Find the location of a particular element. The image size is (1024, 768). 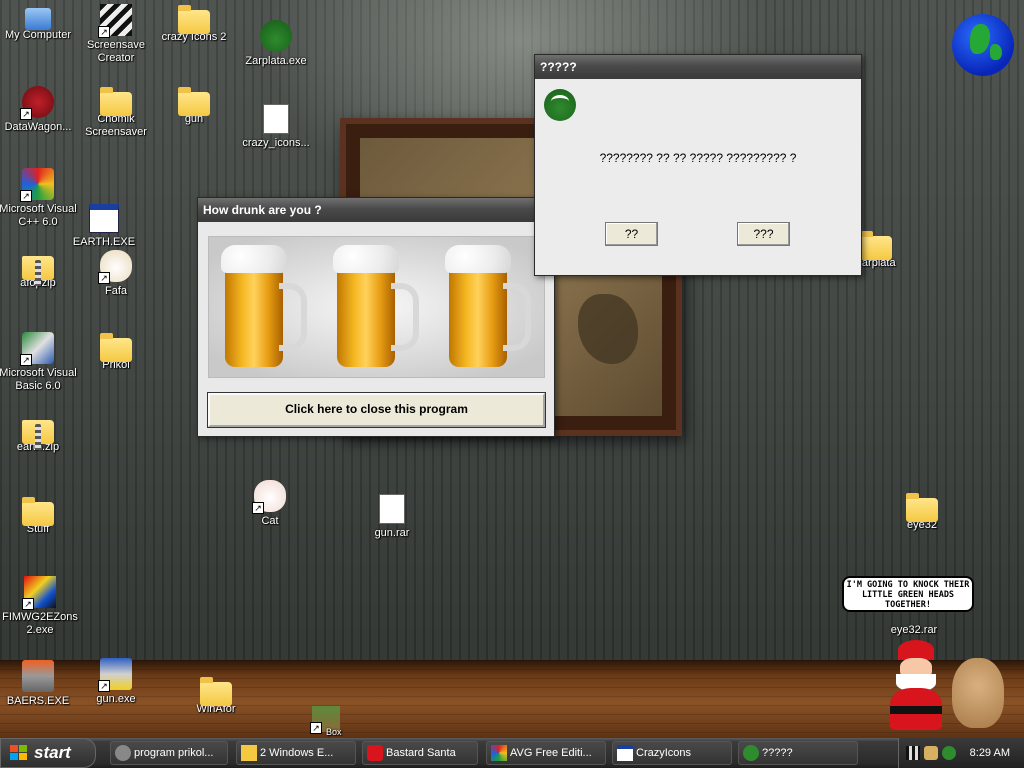

santa-icon is located at coordinates (375, 753).